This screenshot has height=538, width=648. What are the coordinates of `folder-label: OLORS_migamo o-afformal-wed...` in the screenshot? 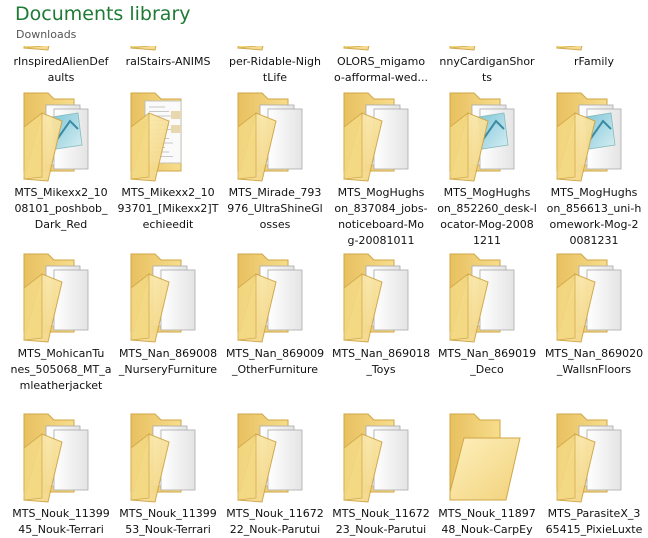 It's located at (381, 69).